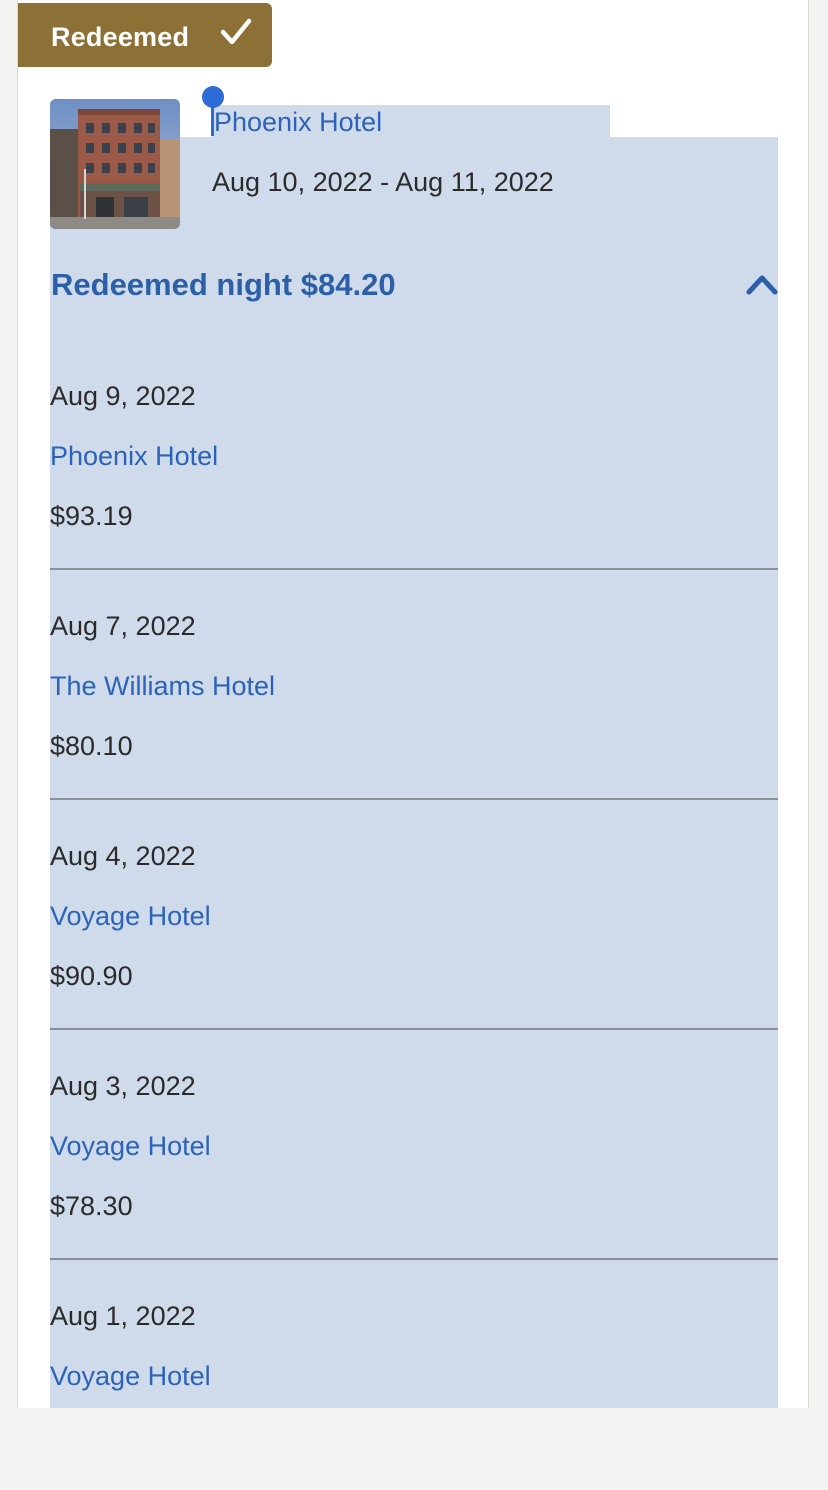 Image resolution: width=828 pixels, height=1490 pixels. What do you see at coordinates (414, 285) in the screenshot?
I see `redeemed-night-toggle: Redeemed night $84.20` at bounding box center [414, 285].